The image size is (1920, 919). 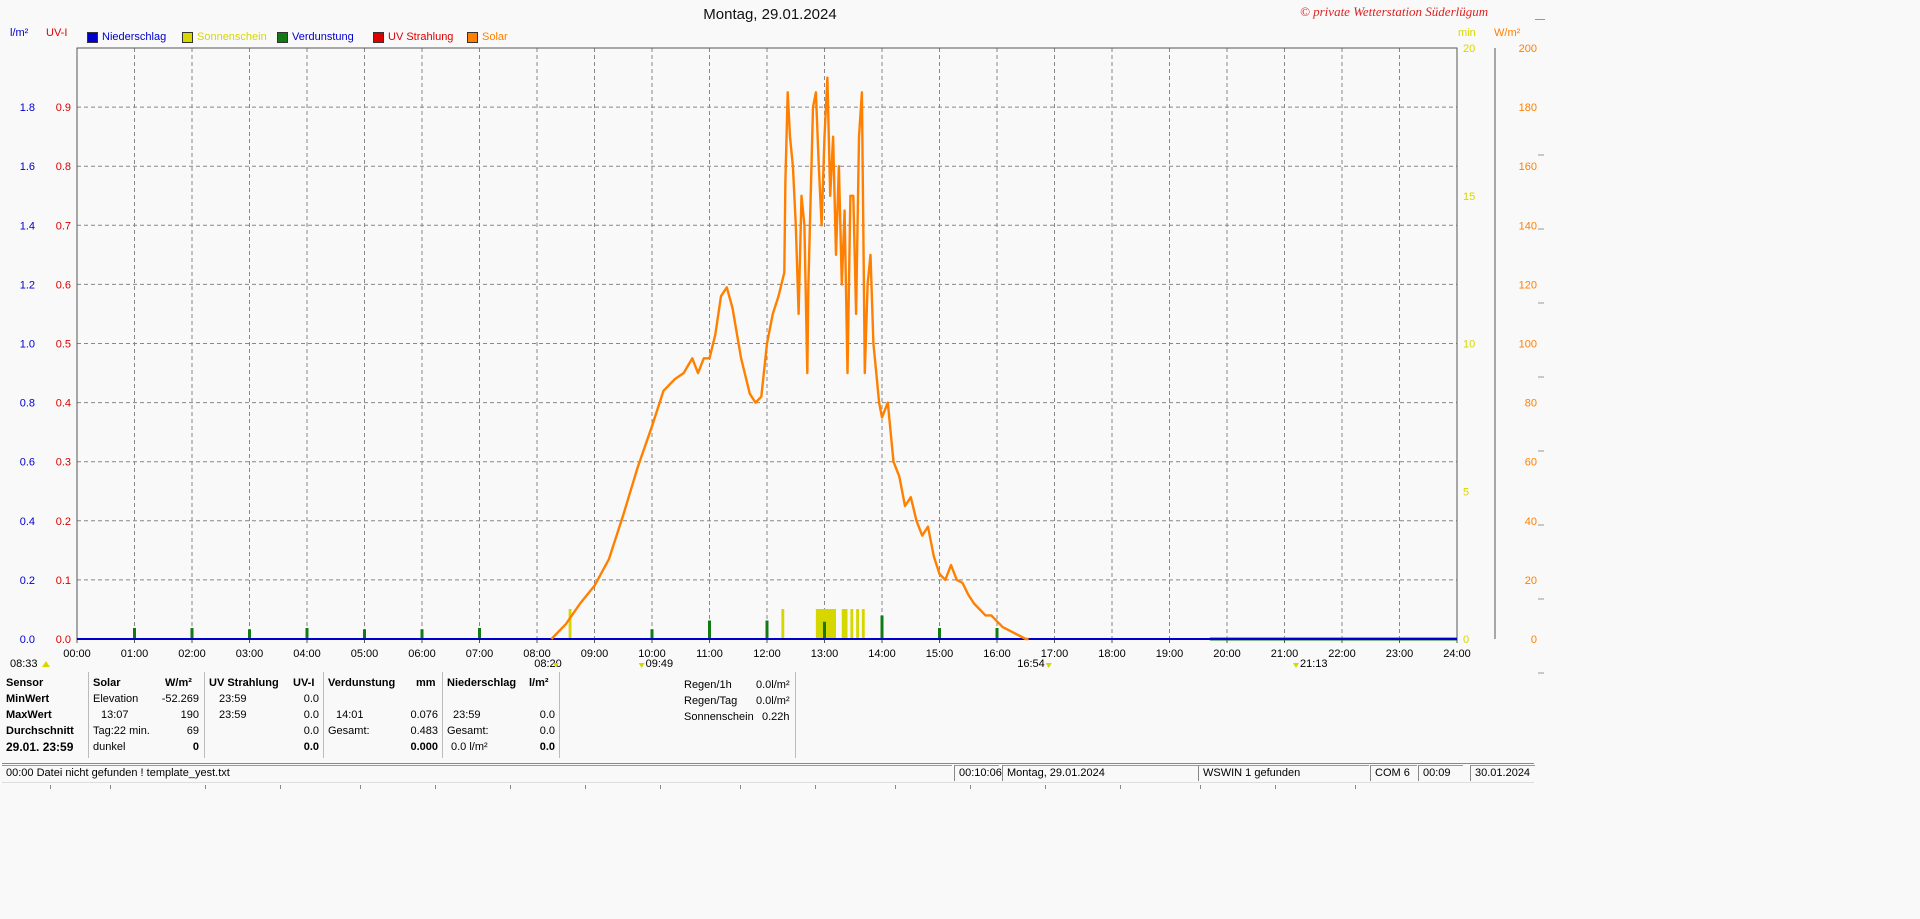 I want to click on solar-axis-tick-label: 60, so click(x=1531, y=463).